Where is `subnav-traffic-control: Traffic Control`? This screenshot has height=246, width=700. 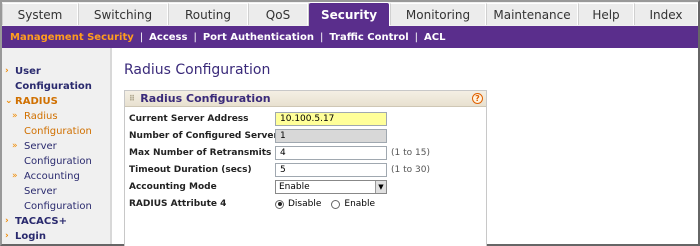
subnav-traffic-control: Traffic Control is located at coordinates (368, 37).